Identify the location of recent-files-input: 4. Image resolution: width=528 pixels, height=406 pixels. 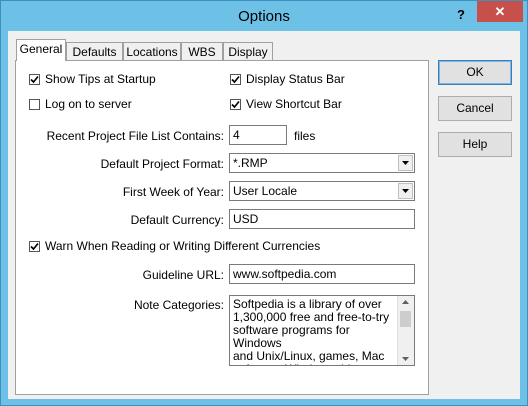
(258, 135).